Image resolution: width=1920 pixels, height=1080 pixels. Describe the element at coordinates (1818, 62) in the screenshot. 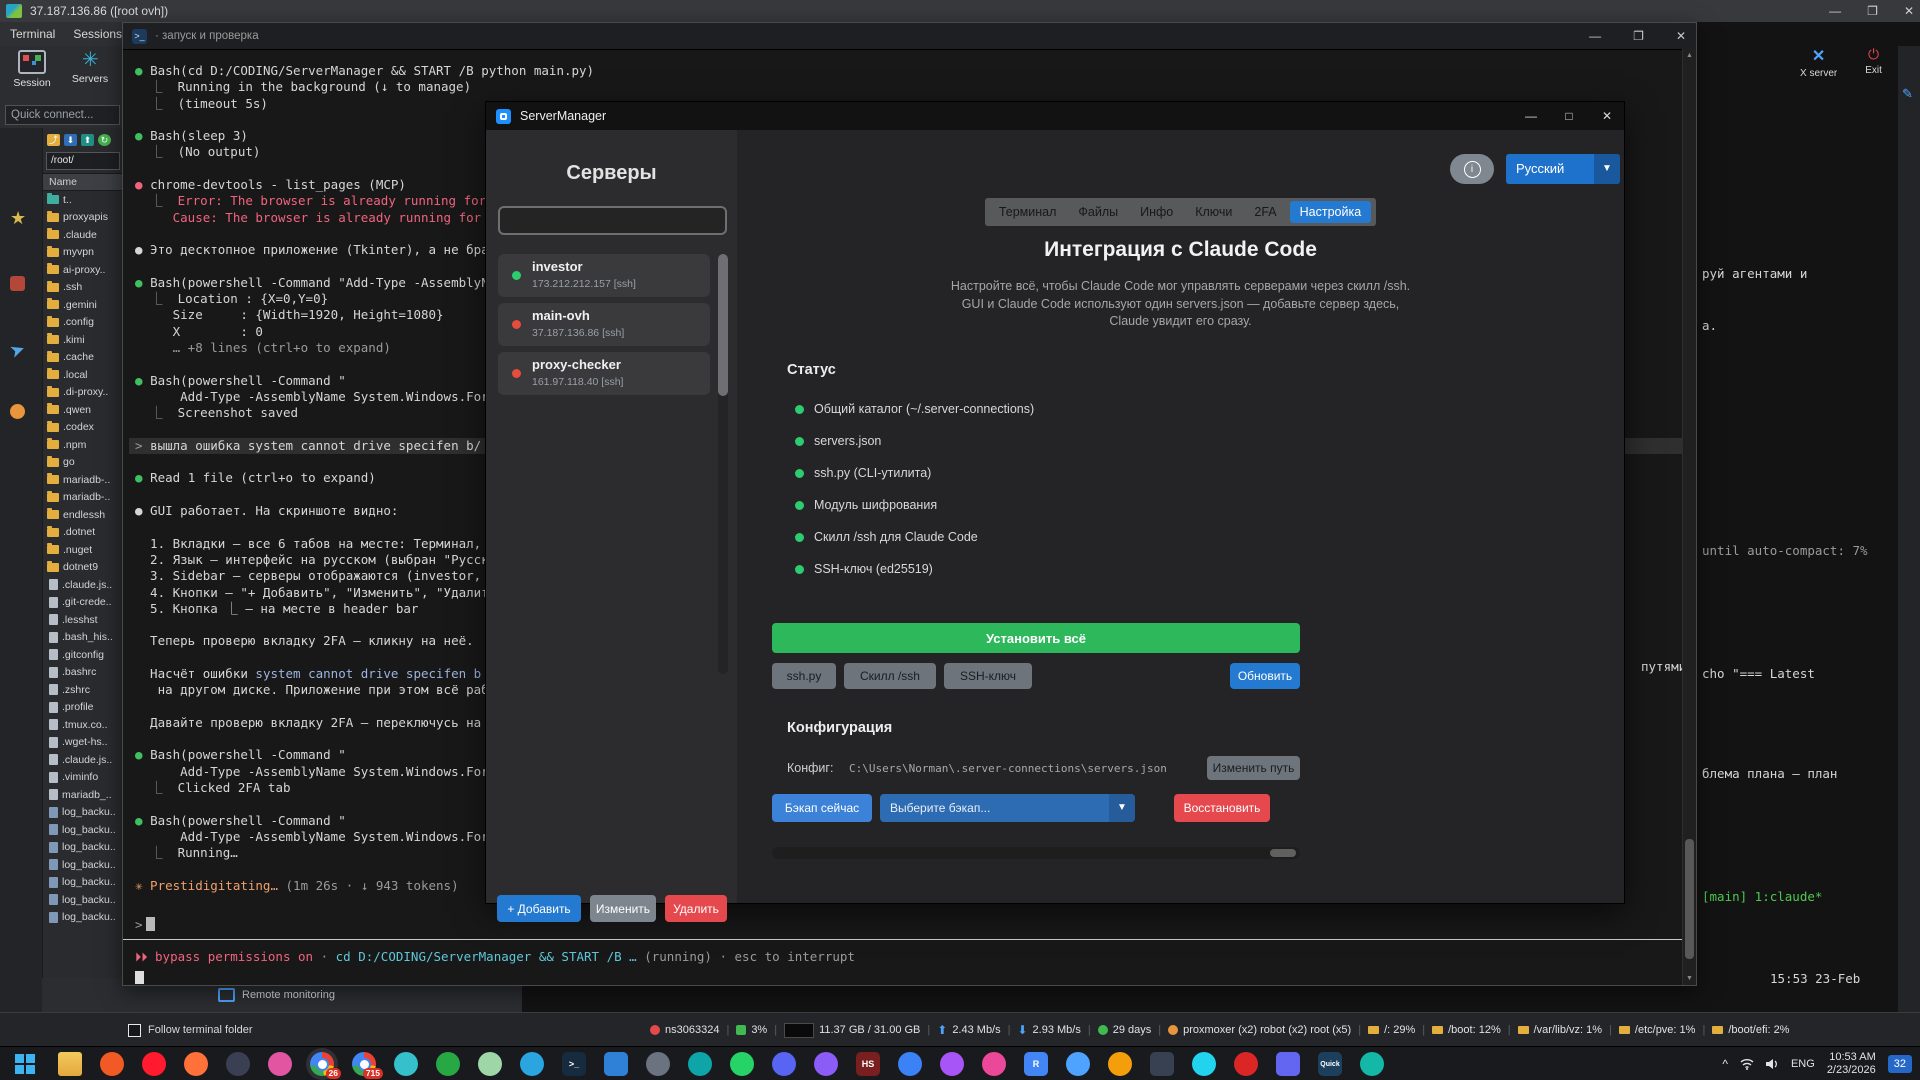

I see `x-server-button: ✕ X server` at that location.